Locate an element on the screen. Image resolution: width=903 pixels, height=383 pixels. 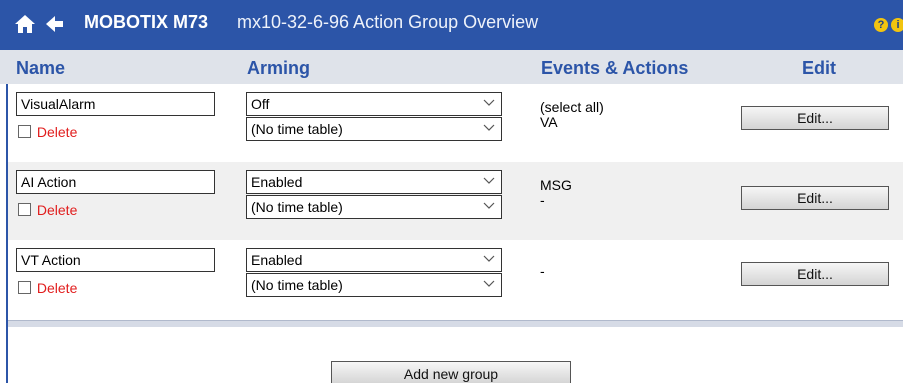
back-arrow-icon is located at coordinates (54, 24).